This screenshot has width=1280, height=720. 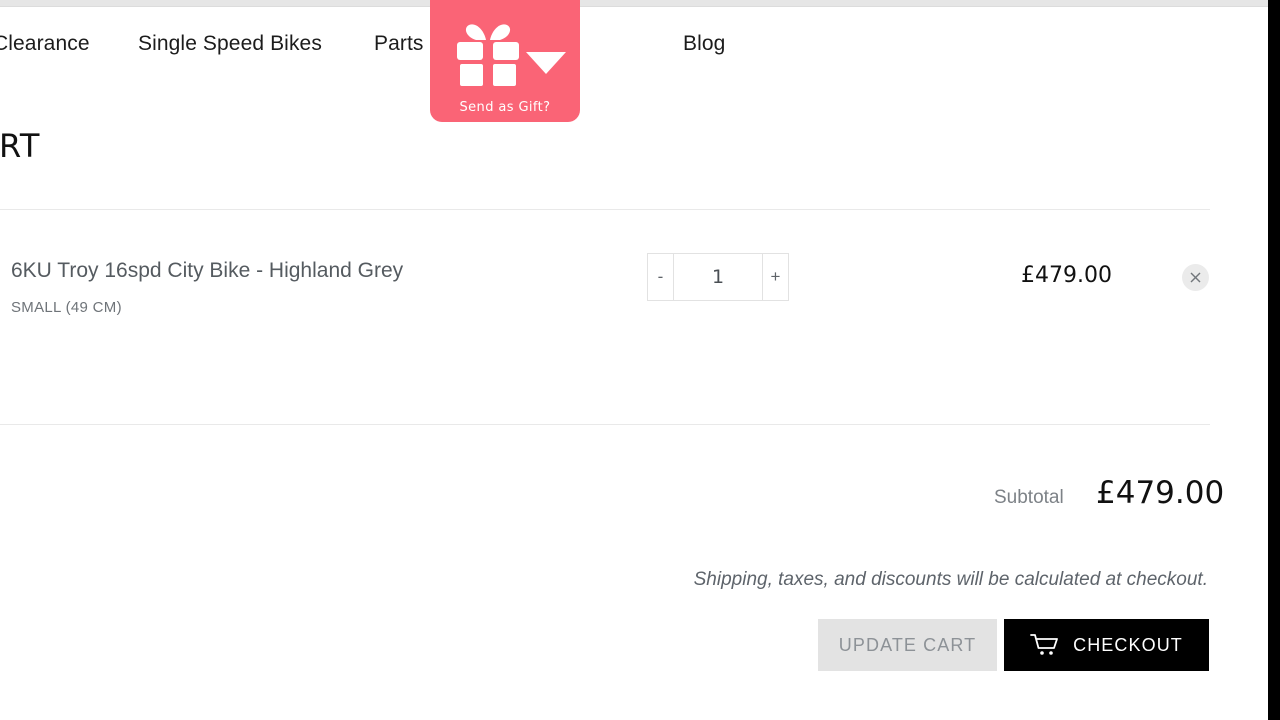 I want to click on nav-label: Parts, so click(x=399, y=43).